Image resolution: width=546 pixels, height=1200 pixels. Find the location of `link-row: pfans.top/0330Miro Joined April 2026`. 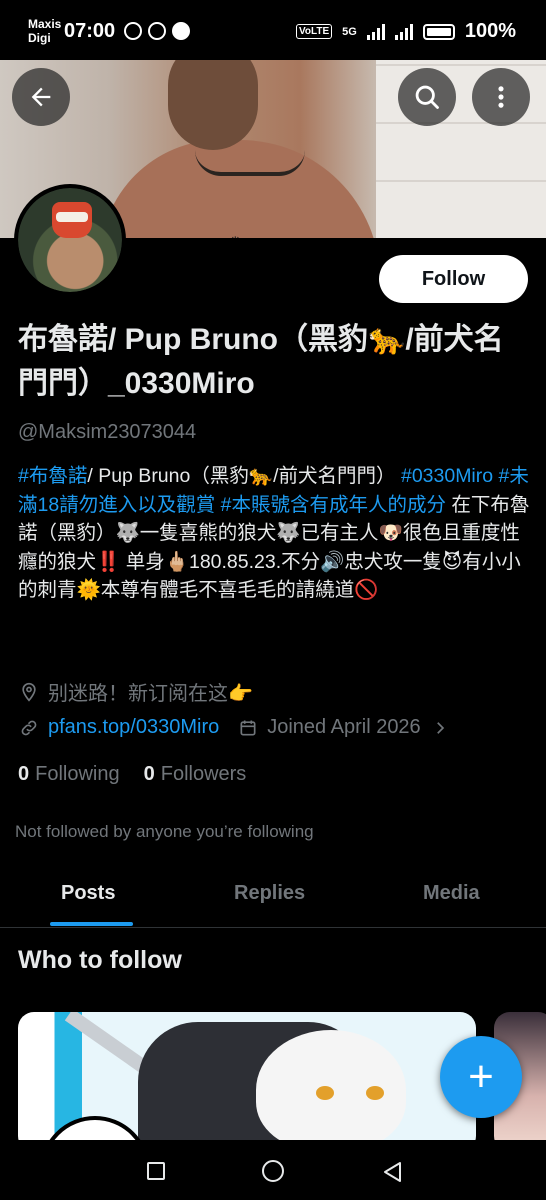

link-row: pfans.top/0330Miro Joined April 2026 is located at coordinates (238, 727).